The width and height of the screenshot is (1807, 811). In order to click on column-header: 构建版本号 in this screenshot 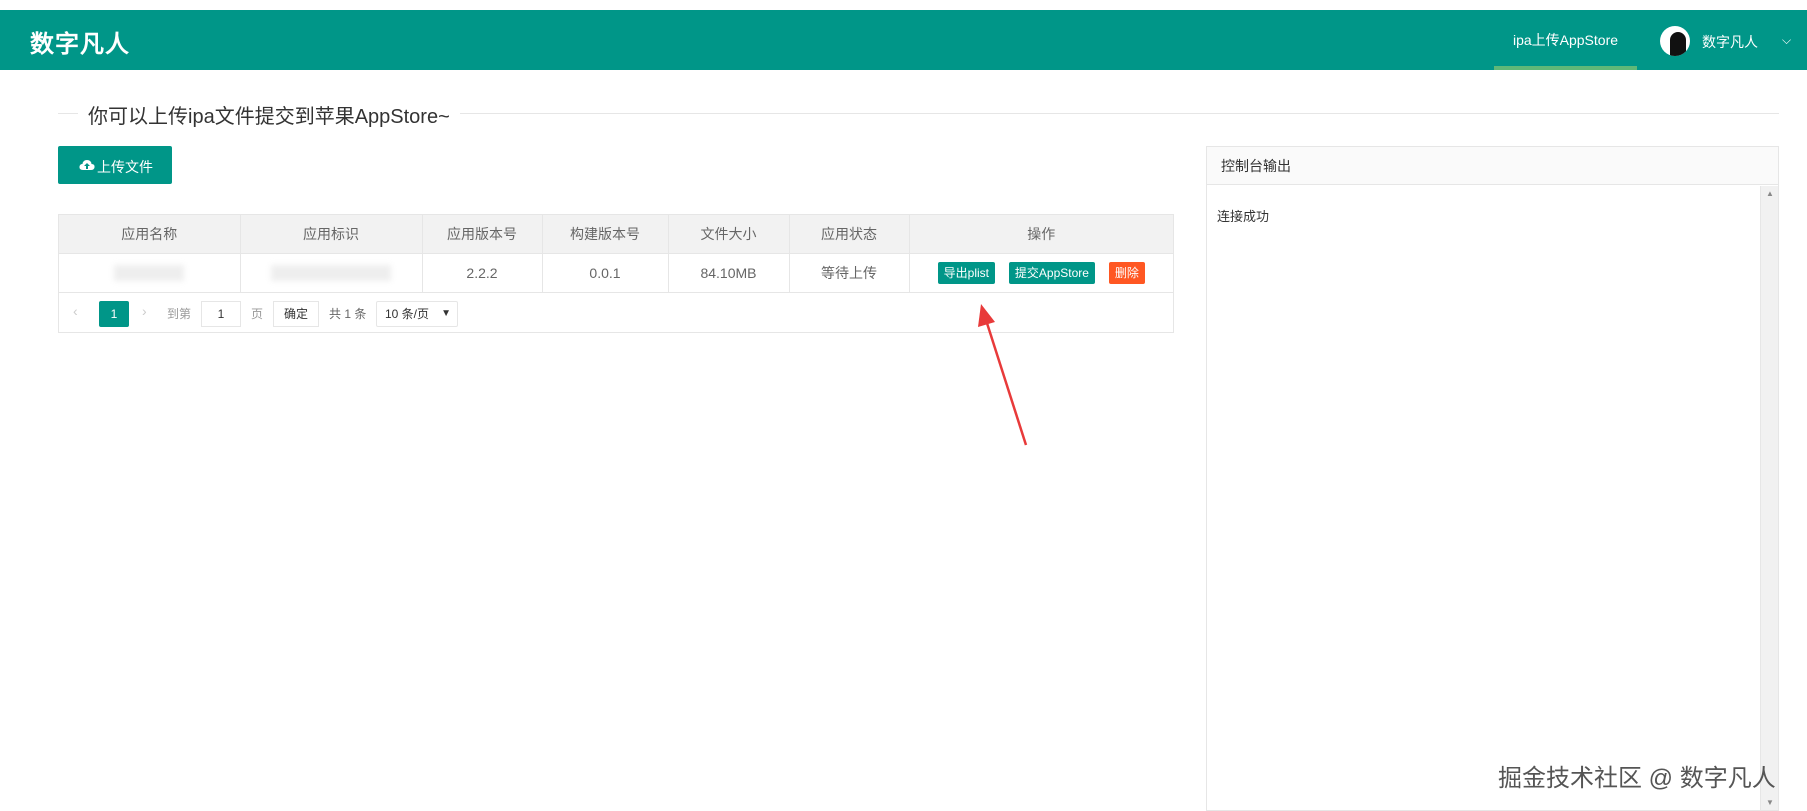, I will do `click(605, 234)`.